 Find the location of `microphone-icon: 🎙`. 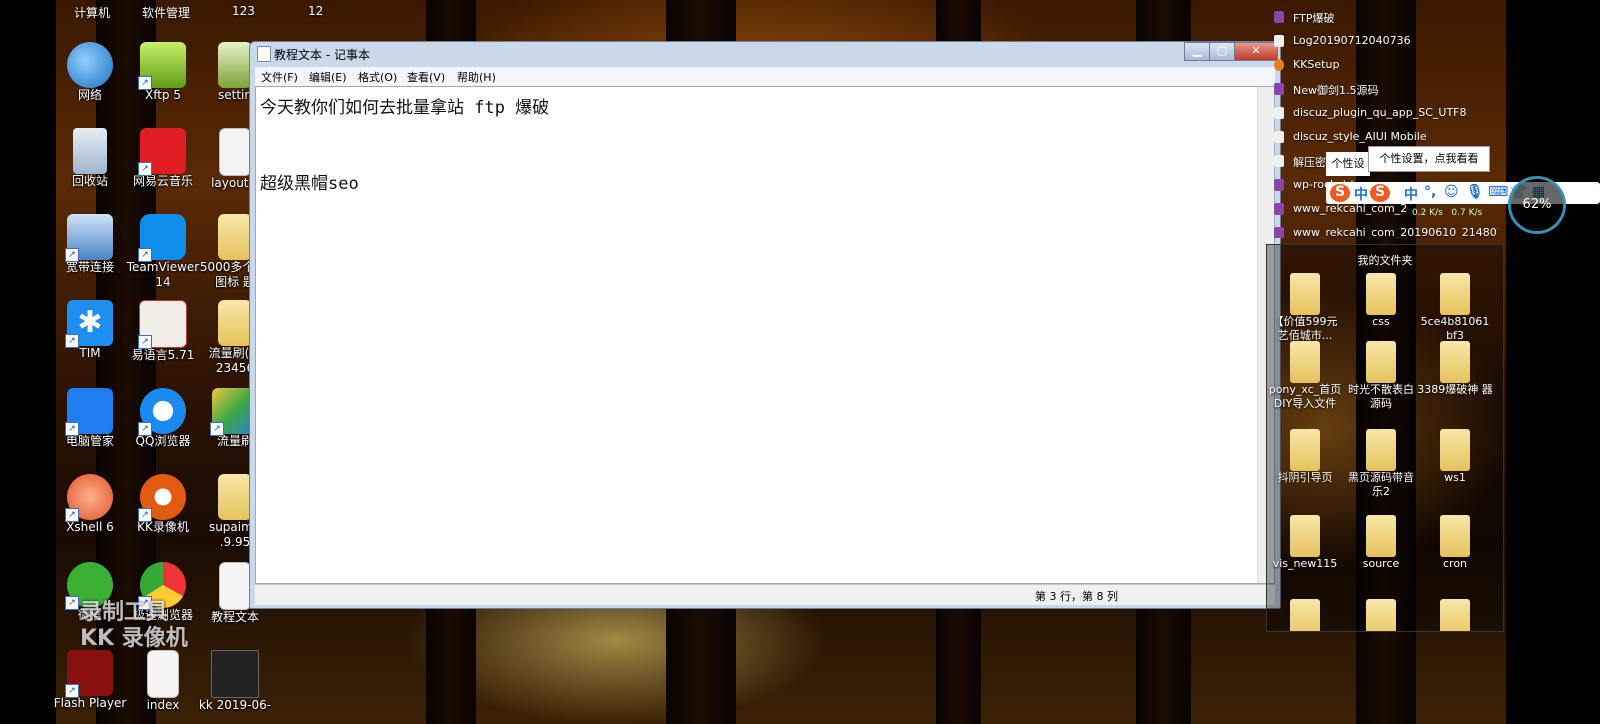

microphone-icon: 🎙 is located at coordinates (1475, 192).